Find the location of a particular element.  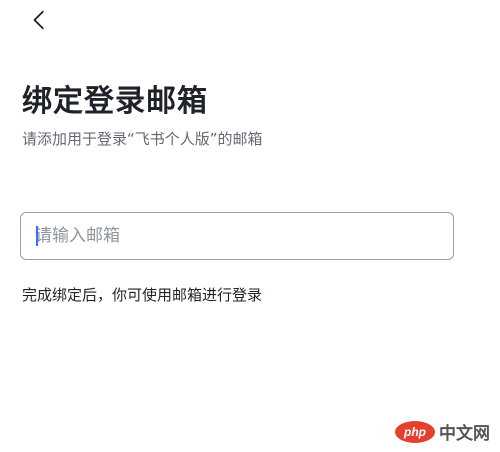

site-watermark: php 中文网 is located at coordinates (442, 431).